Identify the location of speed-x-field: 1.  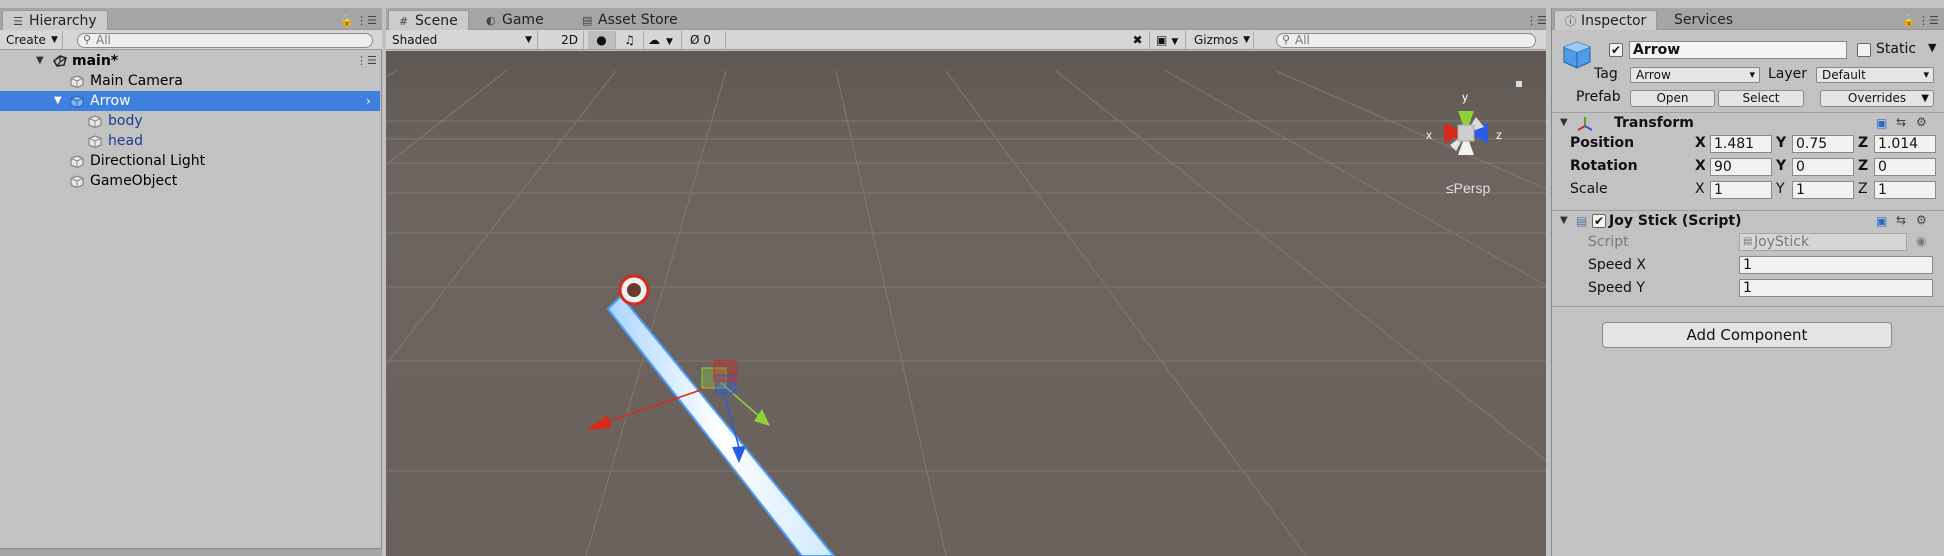
(1836, 265).